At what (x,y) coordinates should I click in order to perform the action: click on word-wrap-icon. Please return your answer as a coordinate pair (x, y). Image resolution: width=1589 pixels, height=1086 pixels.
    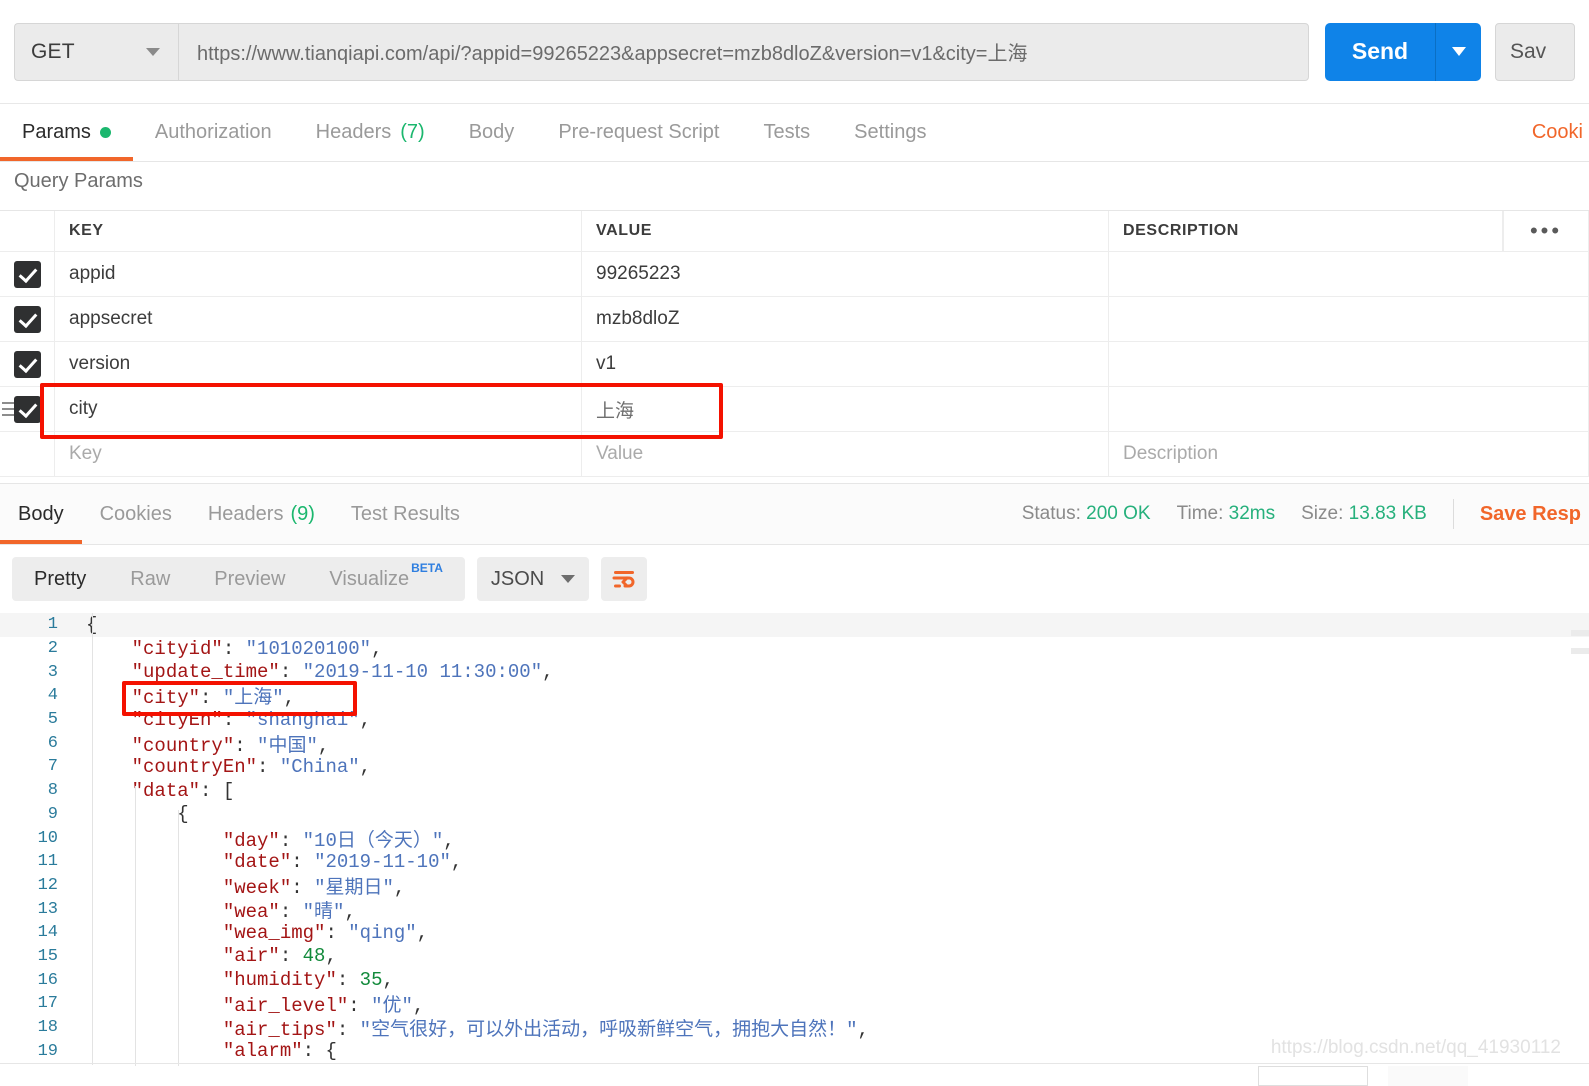
    Looking at the image, I should click on (623, 579).